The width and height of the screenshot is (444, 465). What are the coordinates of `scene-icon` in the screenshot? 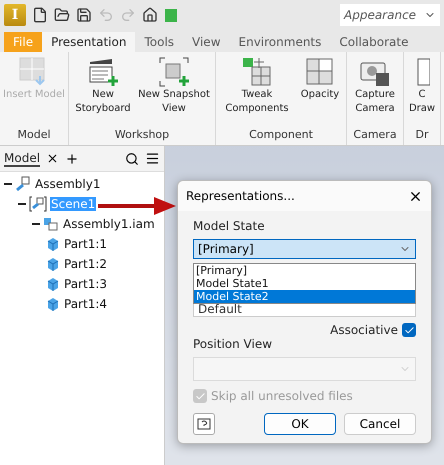 It's located at (38, 204).